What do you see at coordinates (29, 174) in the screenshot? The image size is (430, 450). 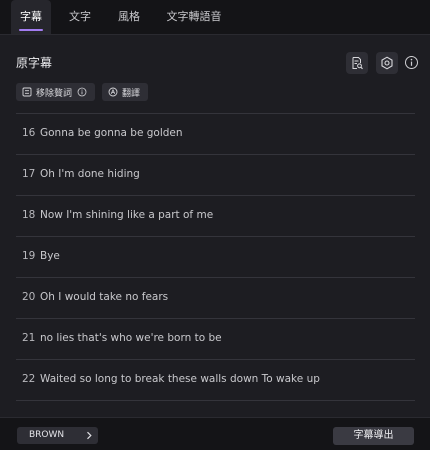 I see `subtitle-index: 17` at bounding box center [29, 174].